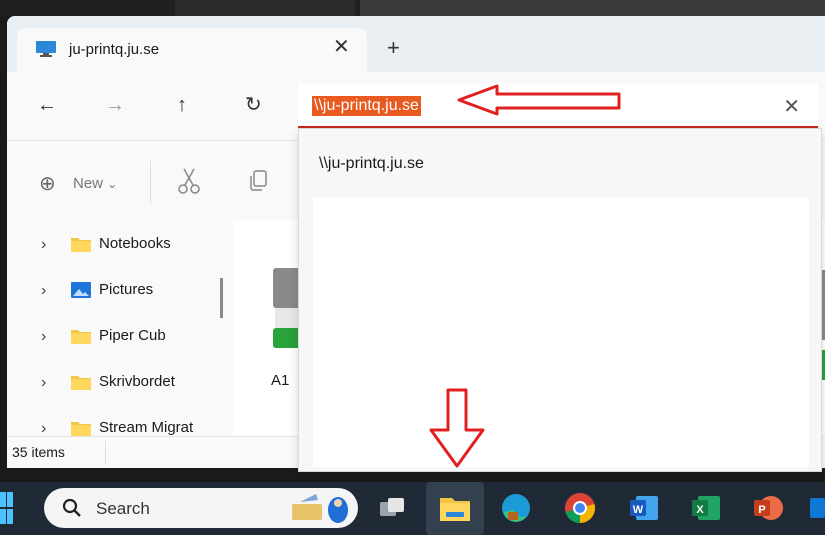 This screenshot has height=535, width=825. What do you see at coordinates (38, 452) in the screenshot?
I see `item-count: 35 items` at bounding box center [38, 452].